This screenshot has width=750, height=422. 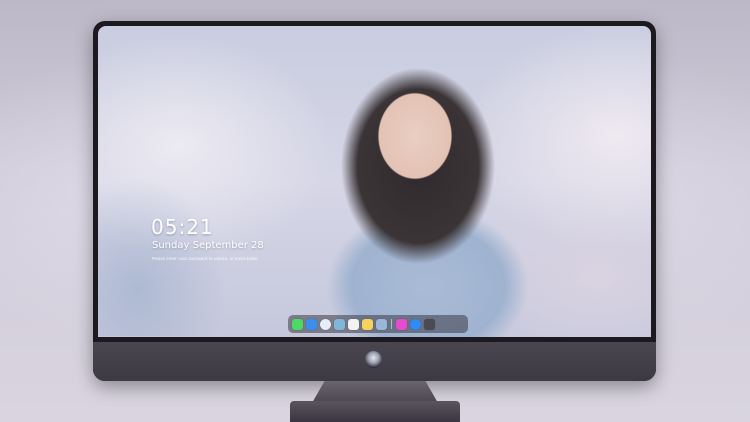 What do you see at coordinates (367, 324) in the screenshot?
I see `notes-icon` at bounding box center [367, 324].